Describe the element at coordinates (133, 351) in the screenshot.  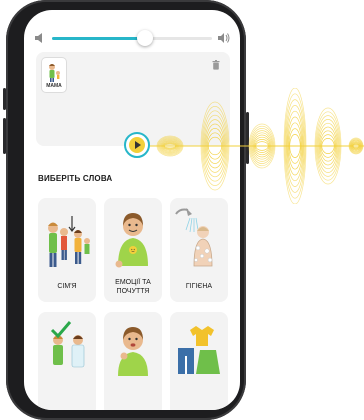
I see `speech-pictogram` at that location.